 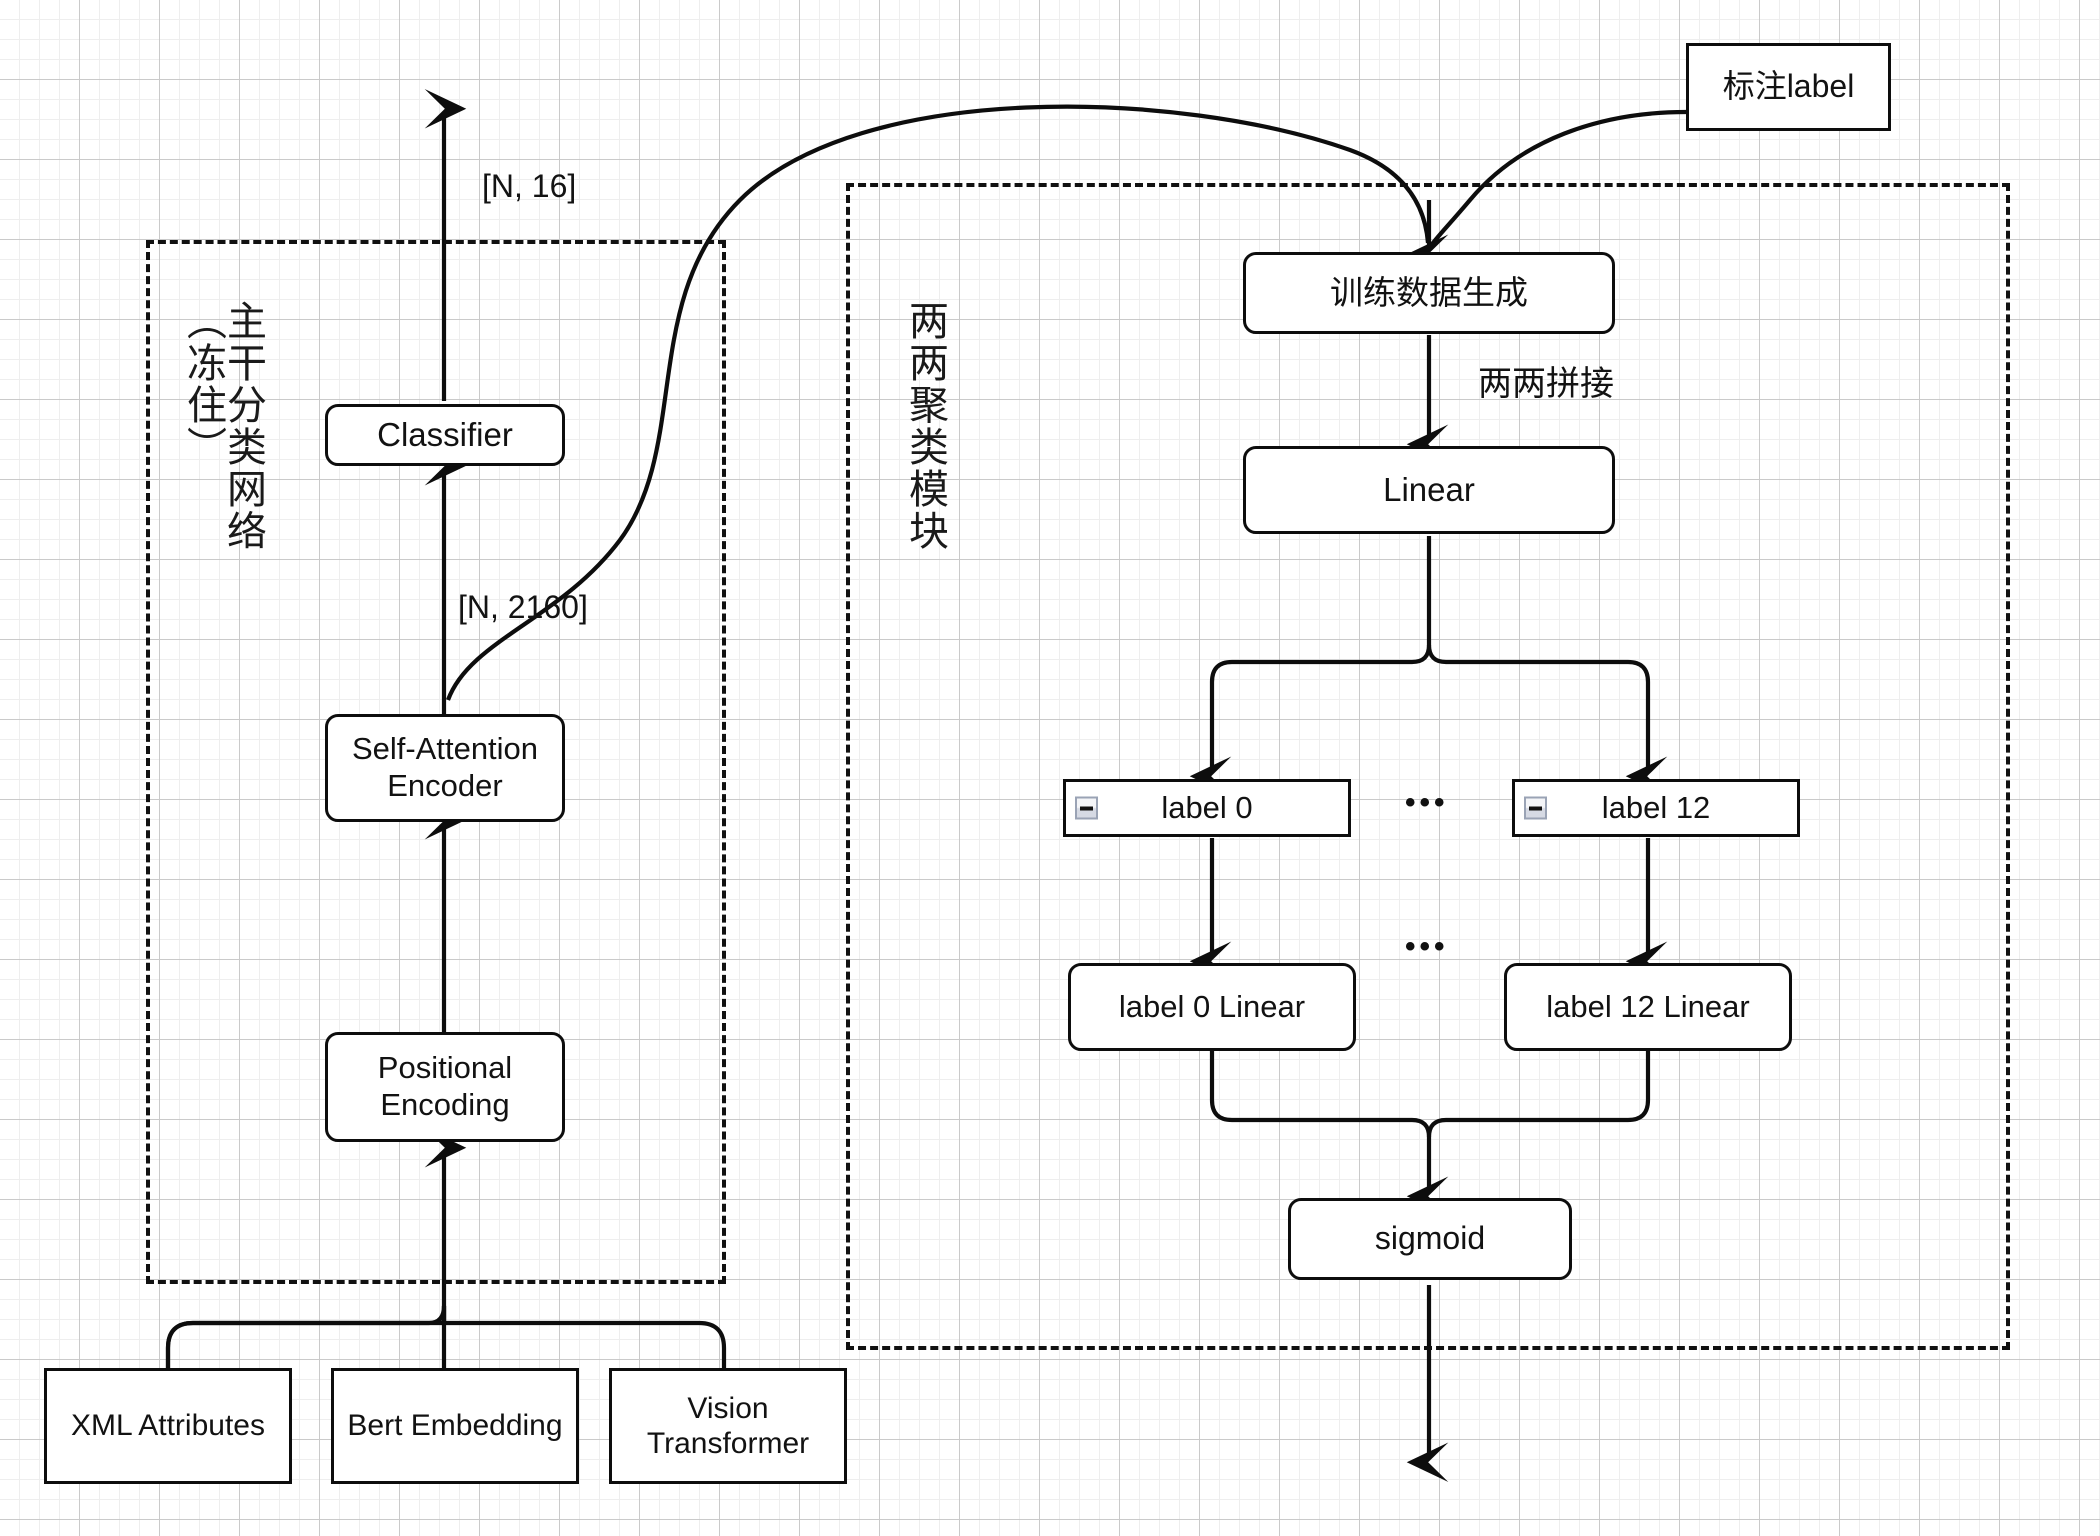 What do you see at coordinates (1427, 802) in the screenshot?
I see `ellipsis-between-labels: •••` at bounding box center [1427, 802].